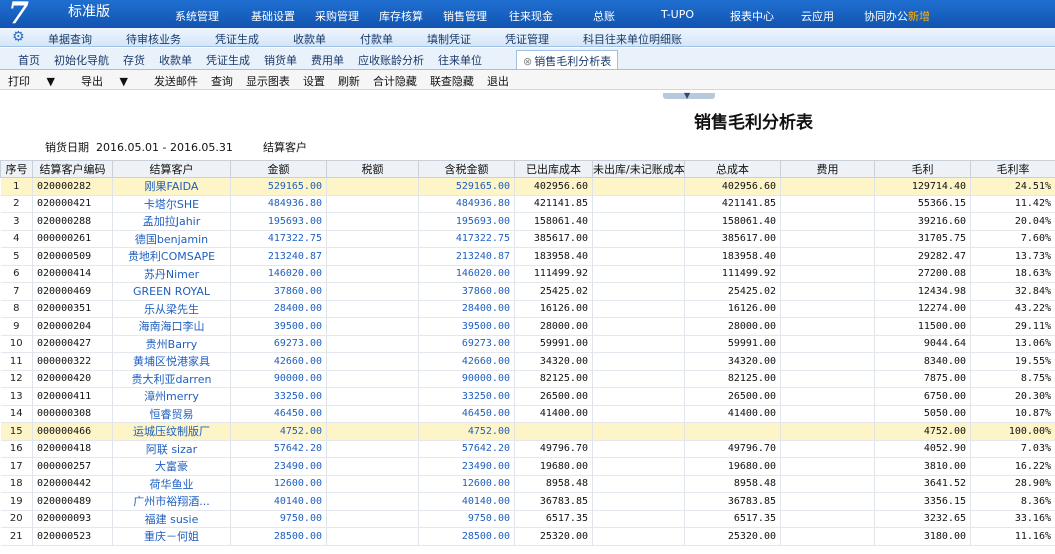 Image resolution: width=1055 pixels, height=554 pixels. Describe the element at coordinates (280, 60) in the screenshot. I see `tab-item: 销货单` at that location.